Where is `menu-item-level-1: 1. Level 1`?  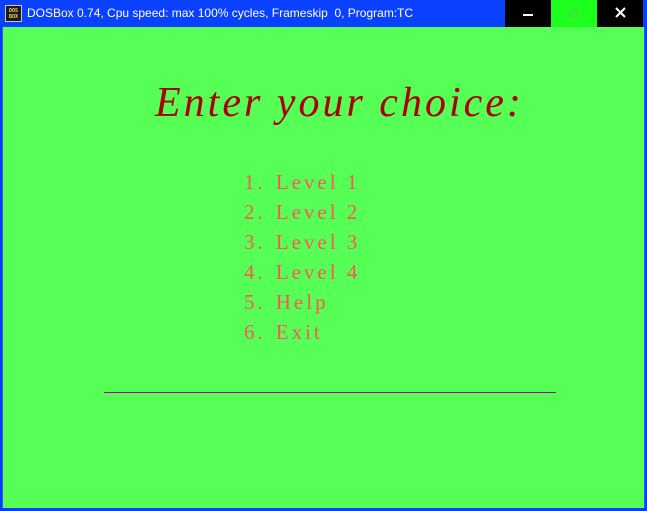
menu-item-level-1: 1. Level 1 is located at coordinates (302, 185).